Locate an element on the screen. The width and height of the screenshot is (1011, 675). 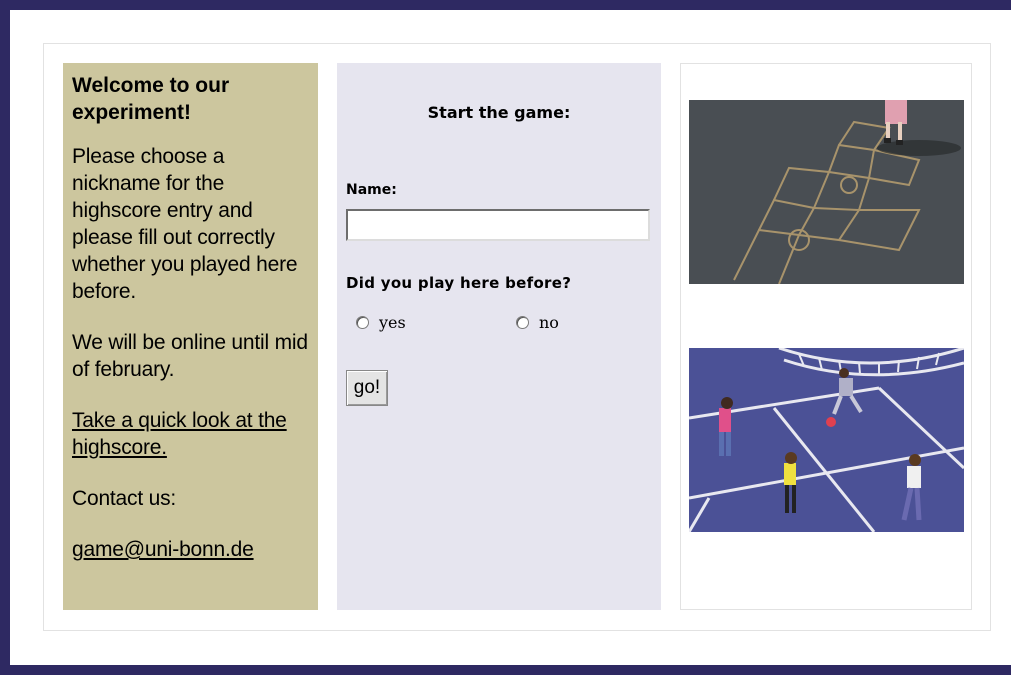
contact-label: Contact us: is located at coordinates (124, 498).